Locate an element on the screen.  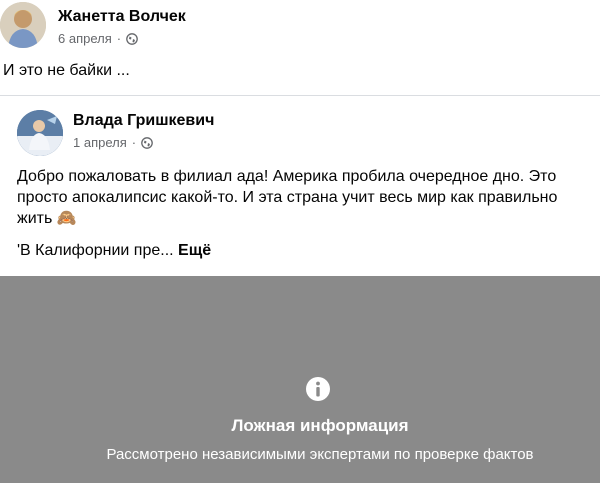
author-avatar is located at coordinates (23, 25).